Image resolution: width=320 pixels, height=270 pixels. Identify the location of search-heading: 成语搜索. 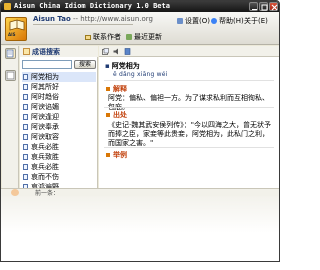
(46, 52).